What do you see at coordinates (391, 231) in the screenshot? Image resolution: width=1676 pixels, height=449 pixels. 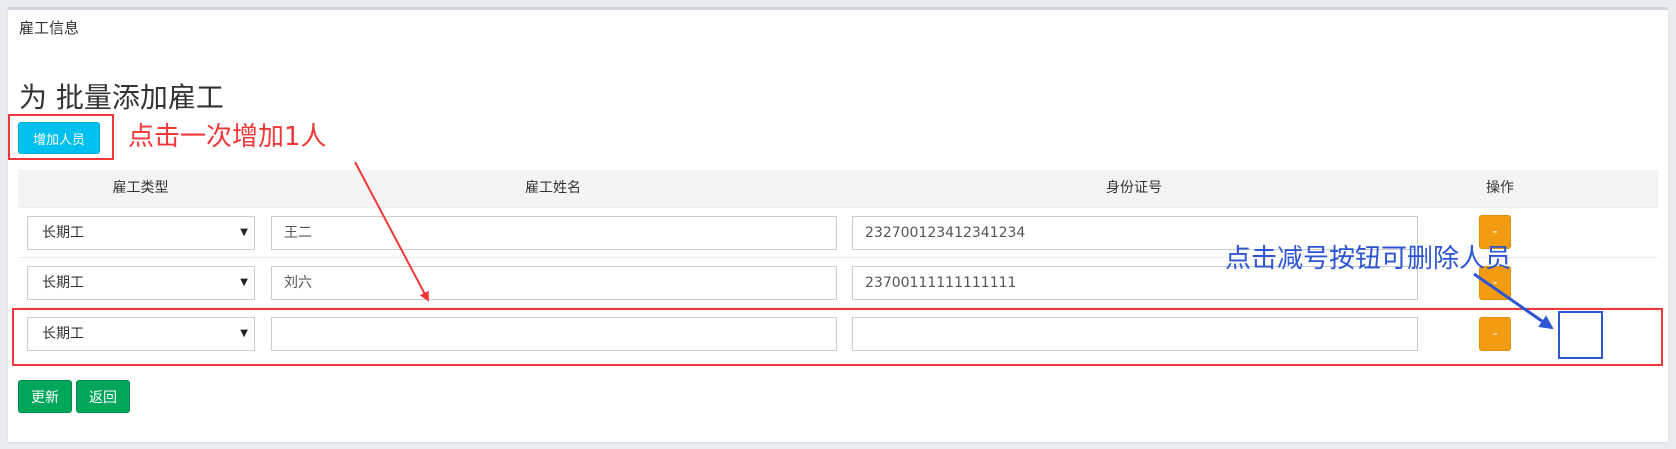 I see `add-hint-arrow` at bounding box center [391, 231].